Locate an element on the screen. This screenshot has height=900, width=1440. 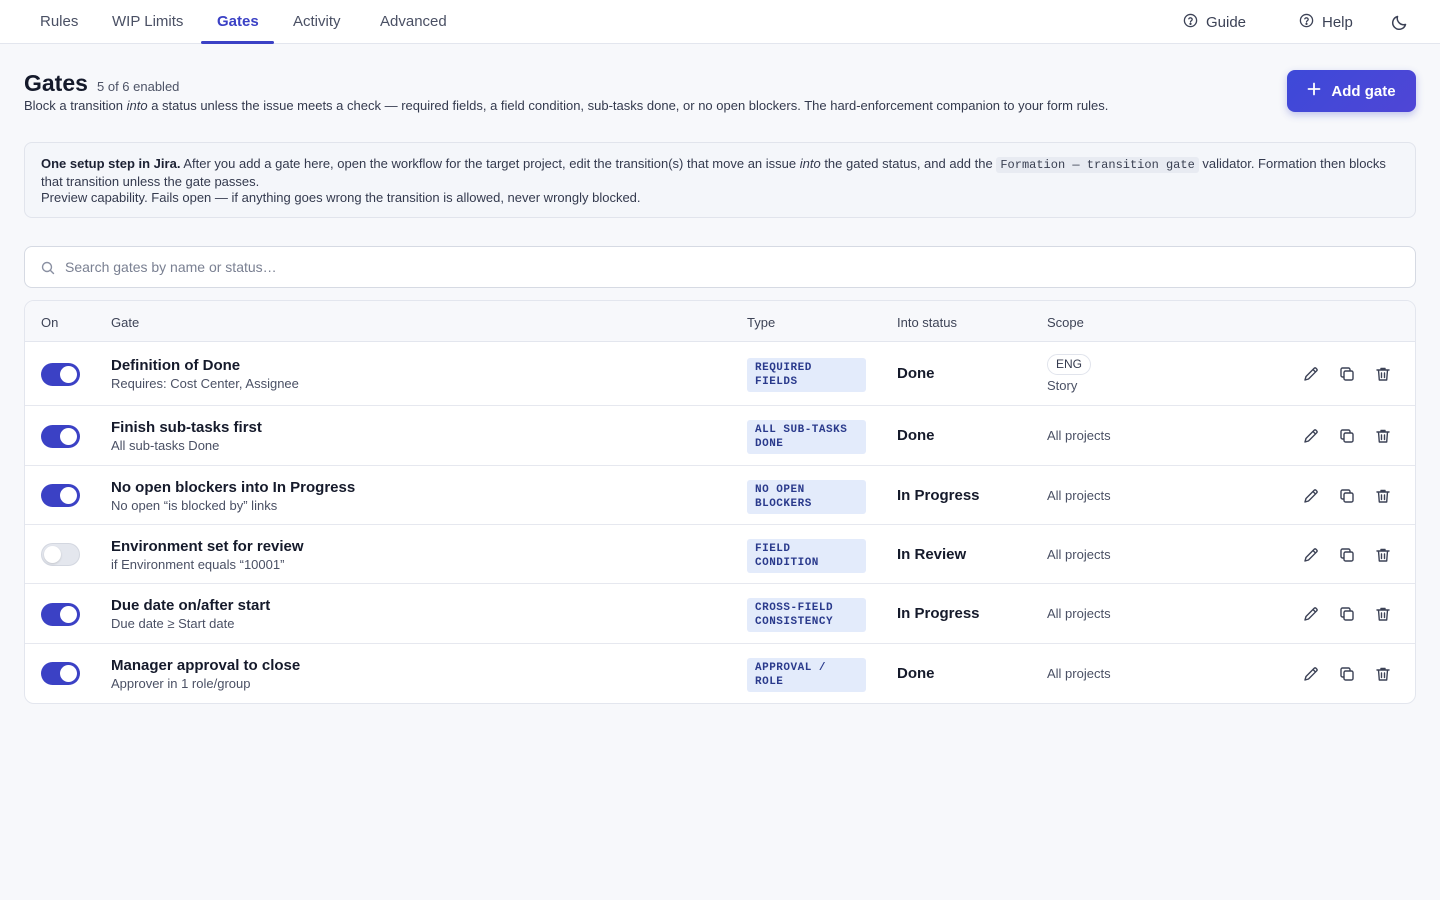
search-input is located at coordinates (730, 267).